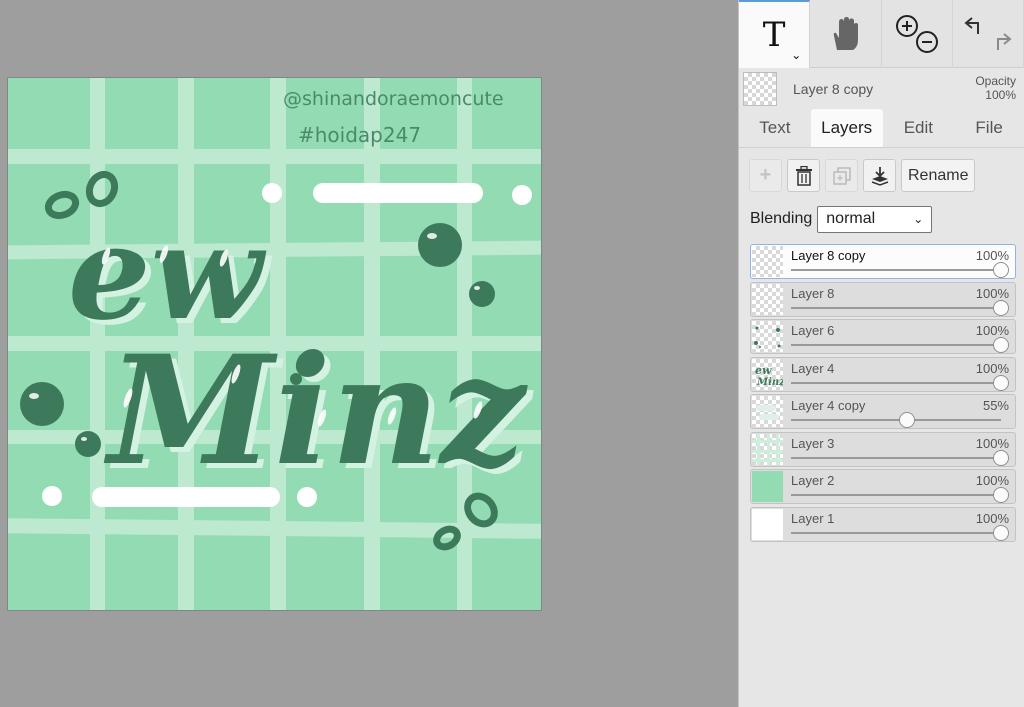 The height and width of the screenshot is (707, 1024). I want to click on current-layer-thumbnail, so click(760, 89).